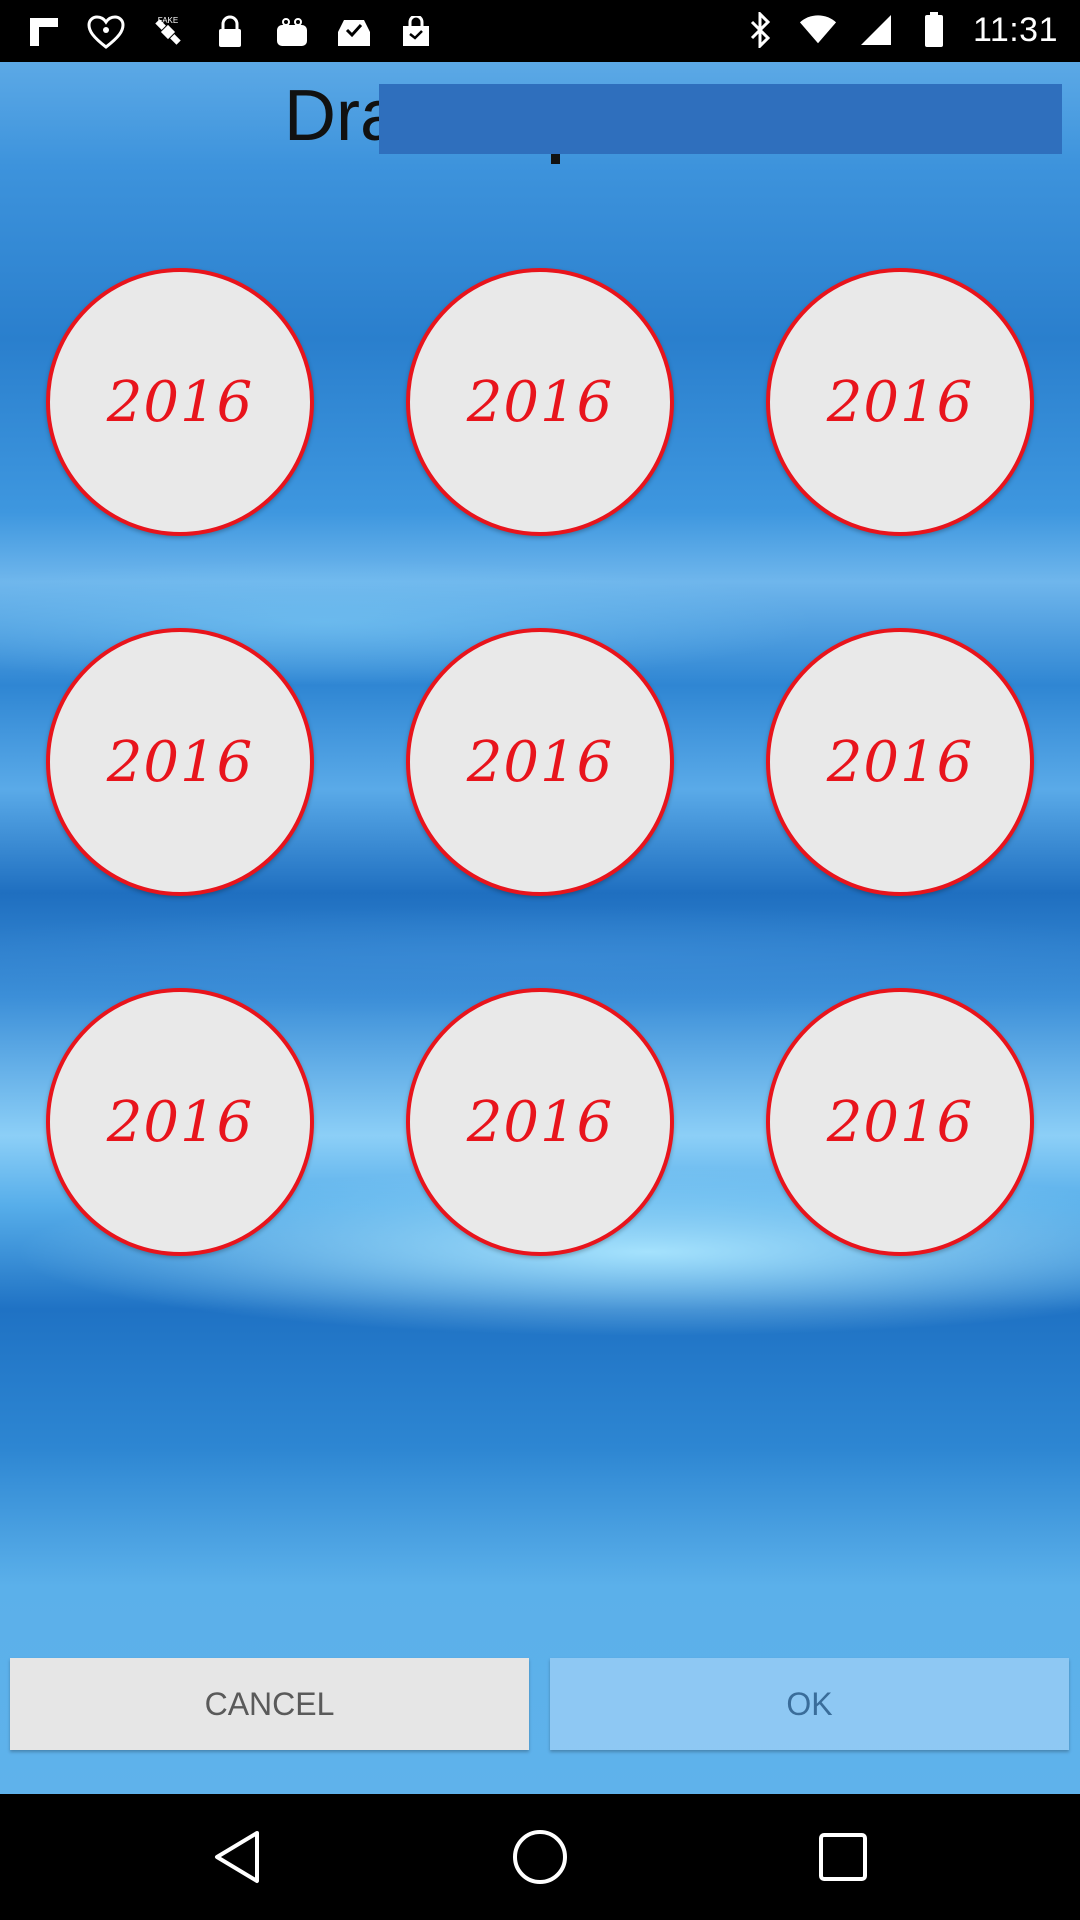 This screenshot has width=1080, height=1920. What do you see at coordinates (269, 1704) in the screenshot?
I see `cancel-button: CANCEL` at bounding box center [269, 1704].